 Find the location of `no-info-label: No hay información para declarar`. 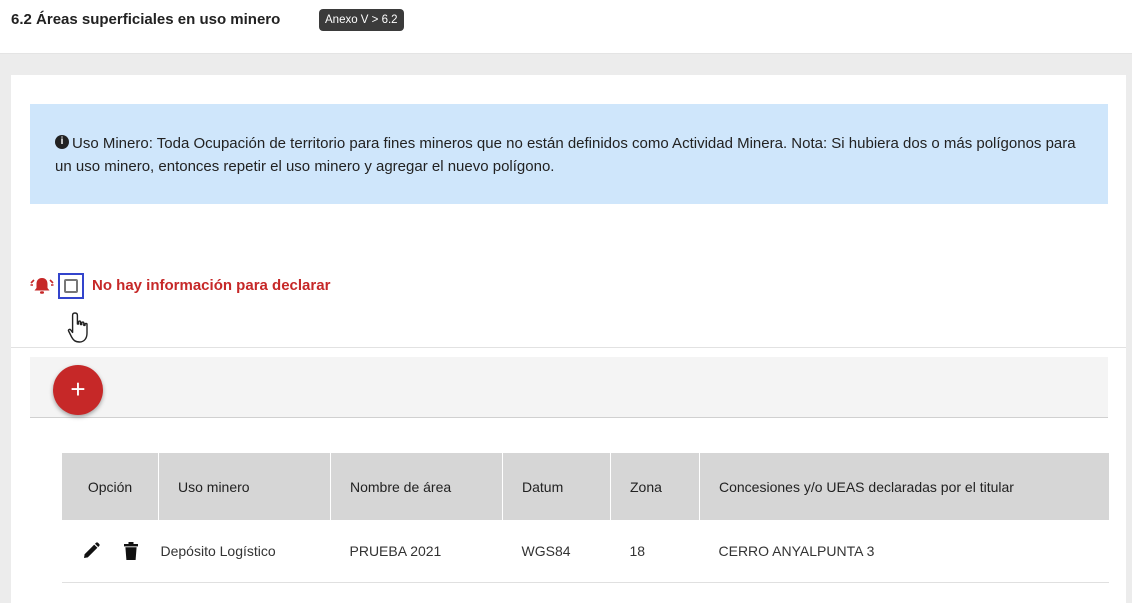

no-info-label: No hay información para declarar is located at coordinates (211, 285).